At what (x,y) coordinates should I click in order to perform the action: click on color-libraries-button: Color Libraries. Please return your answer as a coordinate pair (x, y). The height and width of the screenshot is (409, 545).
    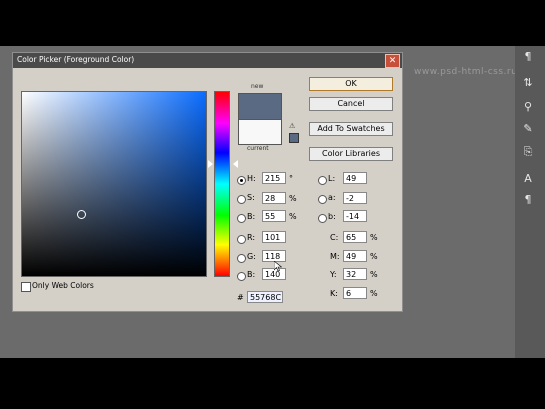
    Looking at the image, I should click on (351, 154).